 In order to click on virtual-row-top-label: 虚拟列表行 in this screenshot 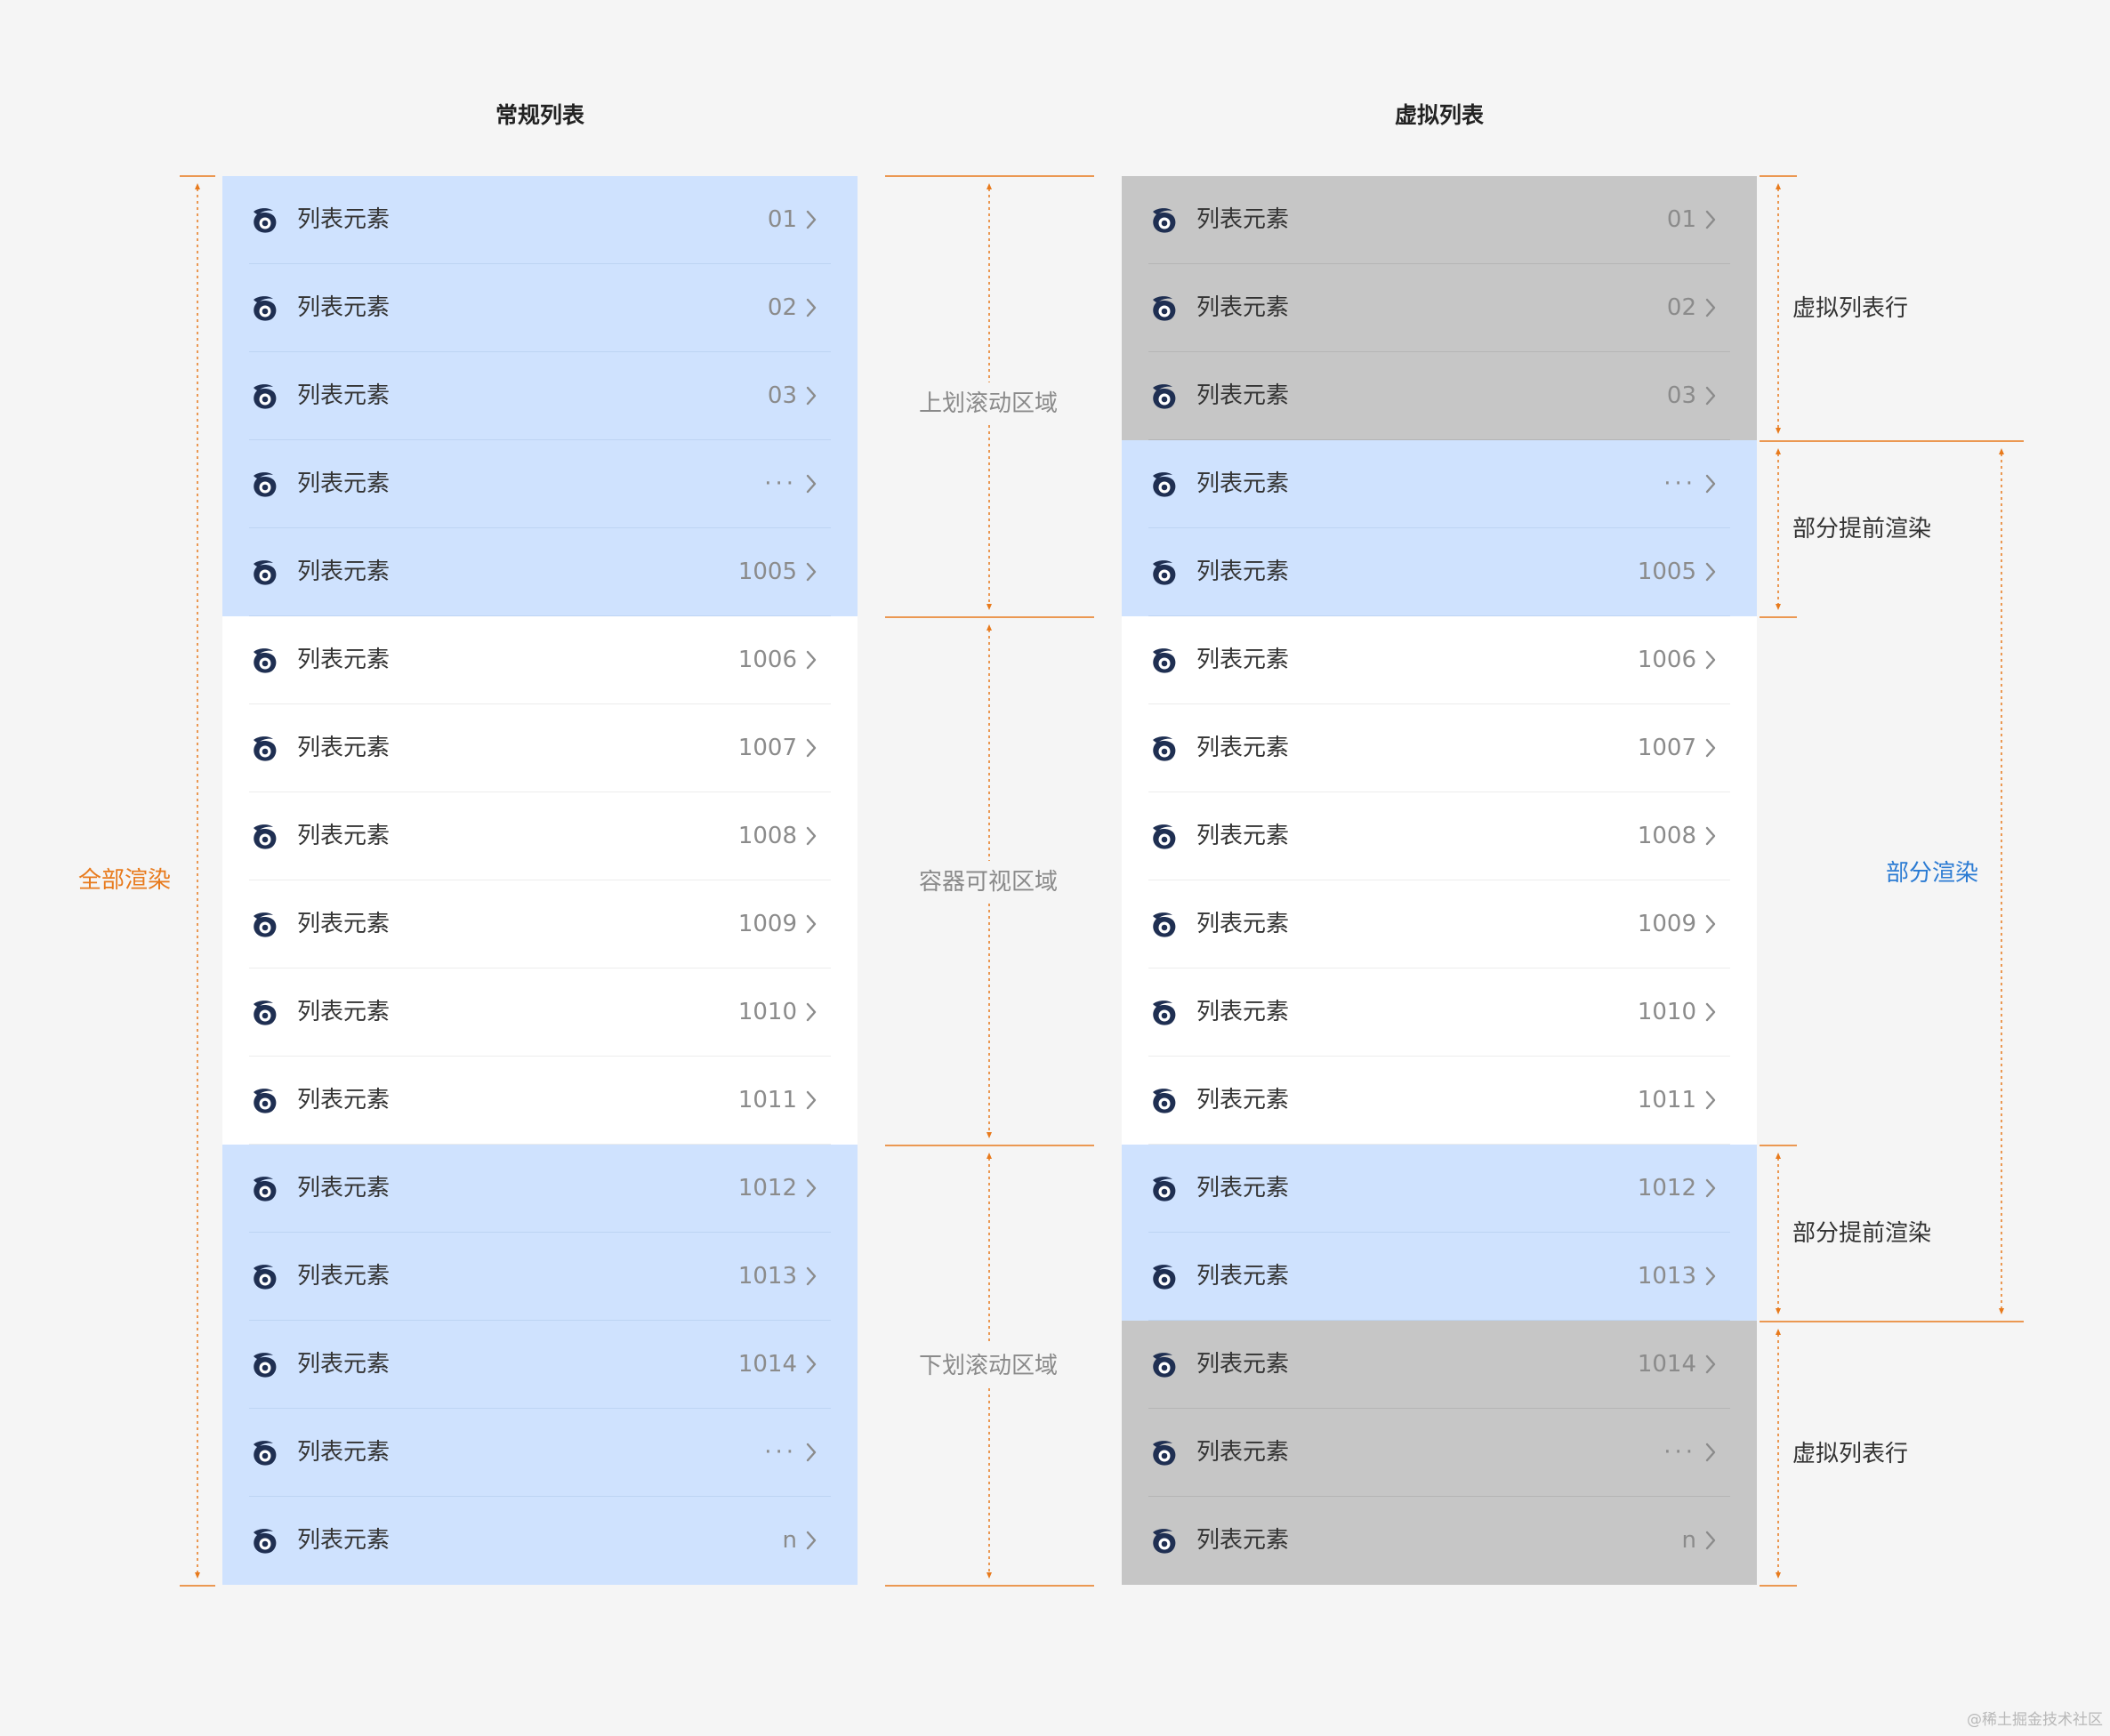, I will do `click(1851, 309)`.